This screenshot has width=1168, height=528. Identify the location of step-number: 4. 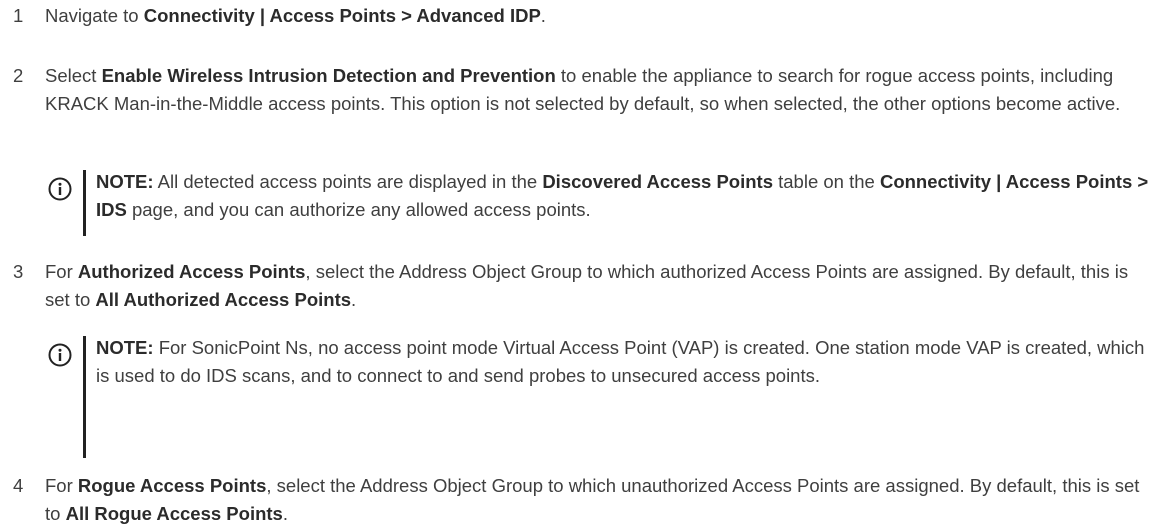
(18, 485).